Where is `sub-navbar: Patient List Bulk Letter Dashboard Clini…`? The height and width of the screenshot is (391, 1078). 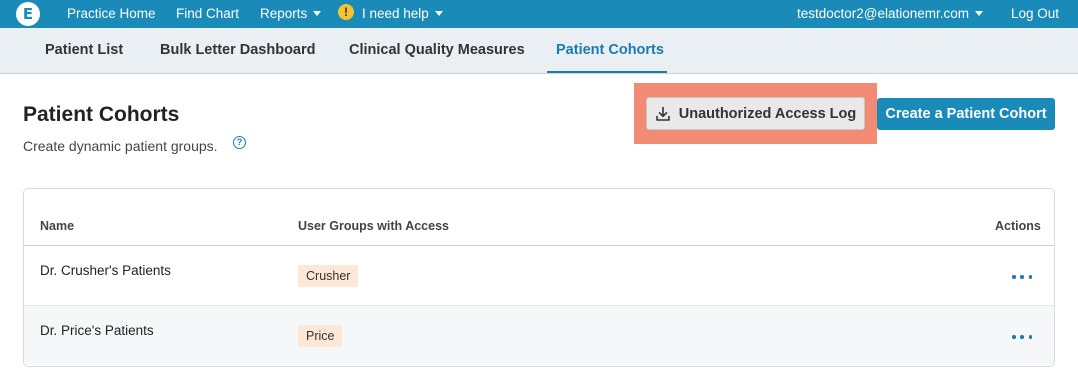
sub-navbar: Patient List Bulk Letter Dashboard Clini… is located at coordinates (539, 51).